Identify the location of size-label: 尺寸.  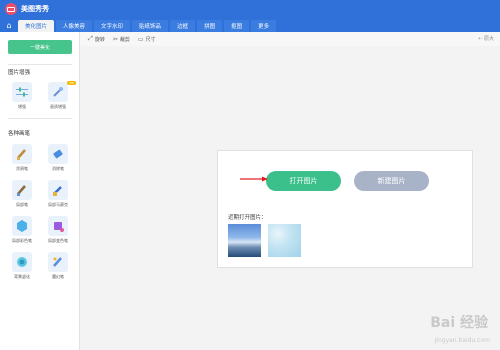
(150, 39).